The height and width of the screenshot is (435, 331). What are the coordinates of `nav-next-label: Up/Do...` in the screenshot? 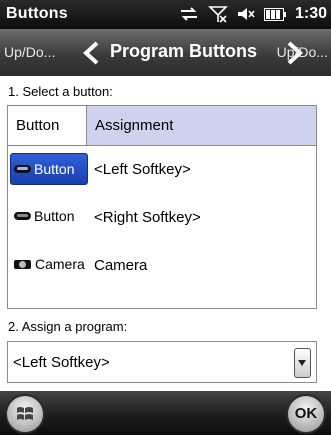 It's located at (302, 52).